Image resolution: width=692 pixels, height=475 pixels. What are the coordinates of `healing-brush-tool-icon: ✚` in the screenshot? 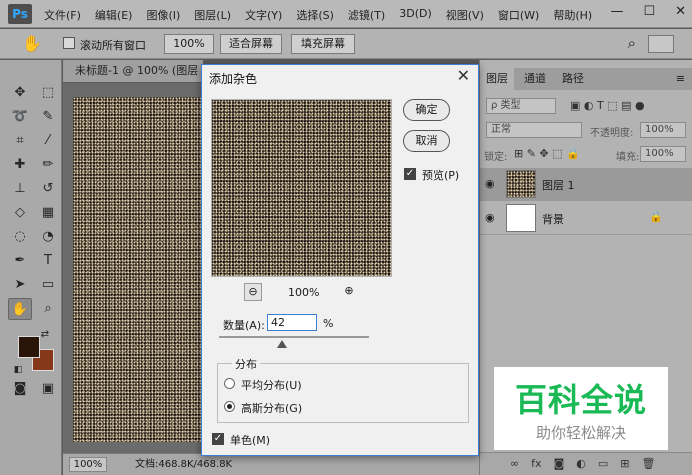 It's located at (20, 165).